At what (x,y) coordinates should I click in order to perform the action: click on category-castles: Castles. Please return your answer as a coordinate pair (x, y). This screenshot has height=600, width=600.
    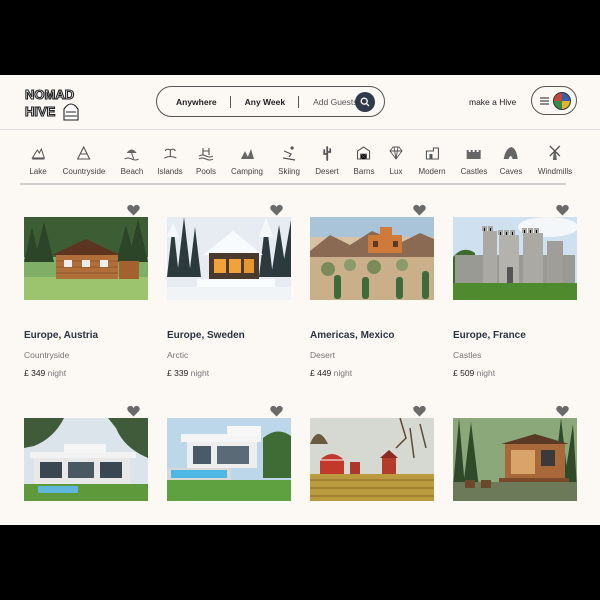
    Looking at the image, I should click on (474, 160).